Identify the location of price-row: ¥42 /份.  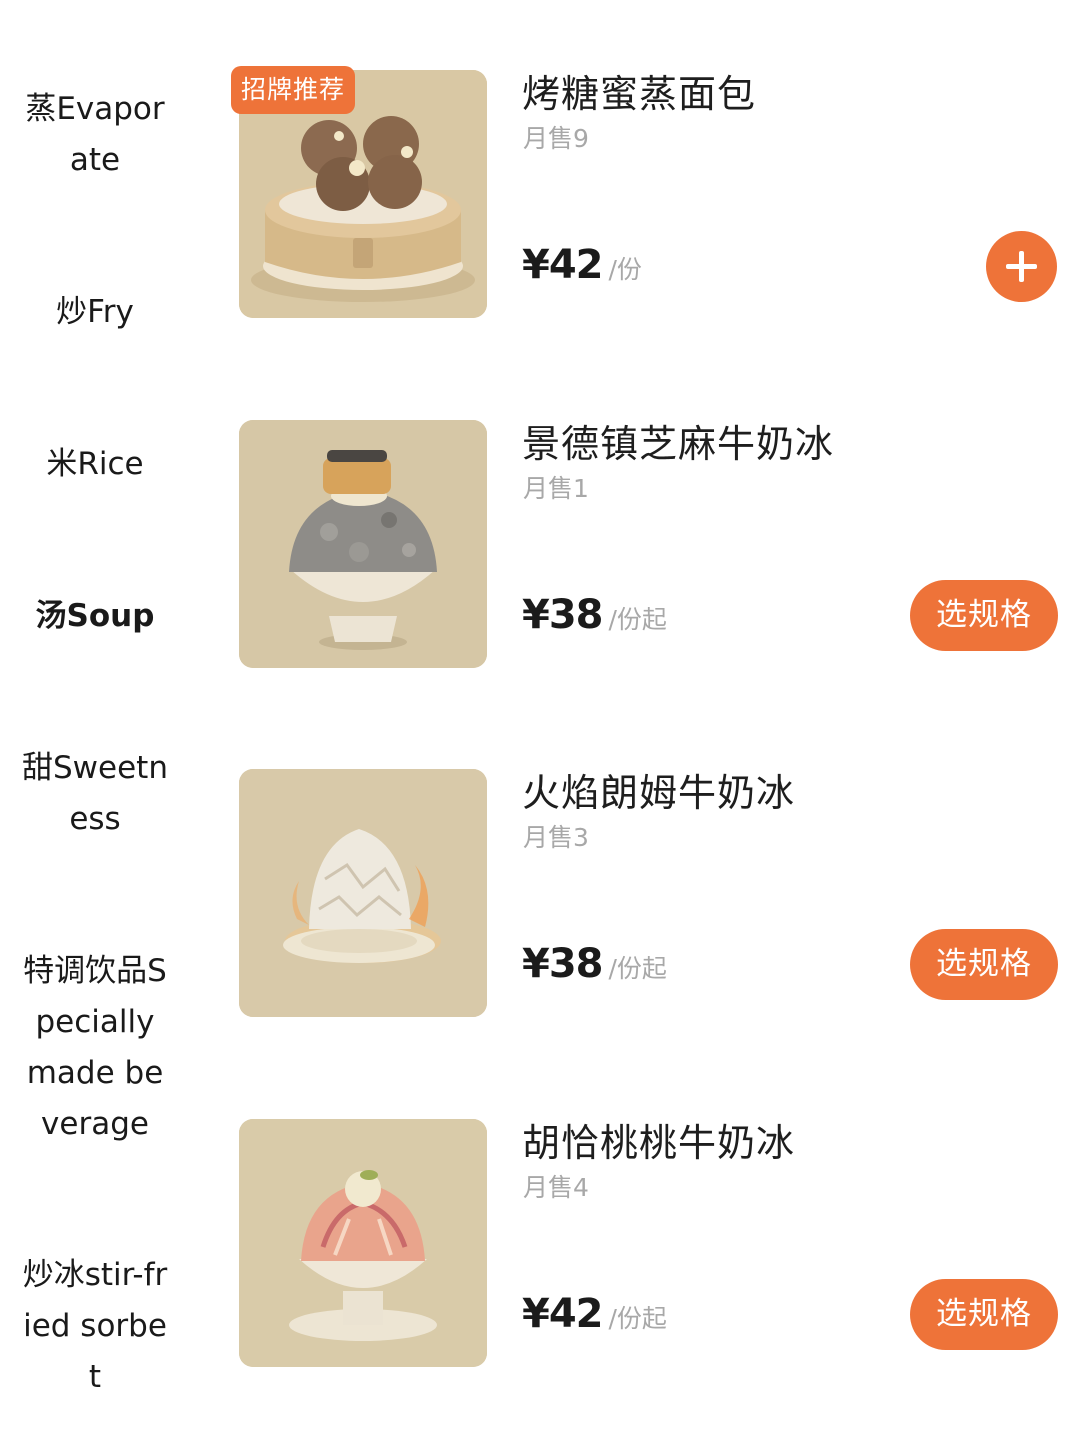
(582, 265).